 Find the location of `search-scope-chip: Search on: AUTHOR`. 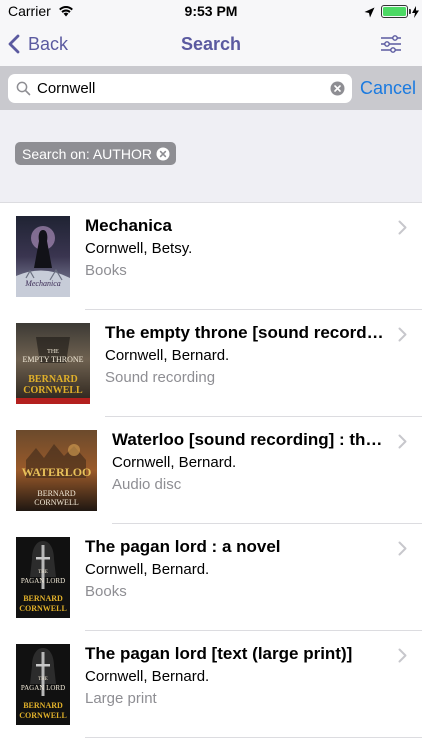

search-scope-chip: Search on: AUTHOR is located at coordinates (95, 153).